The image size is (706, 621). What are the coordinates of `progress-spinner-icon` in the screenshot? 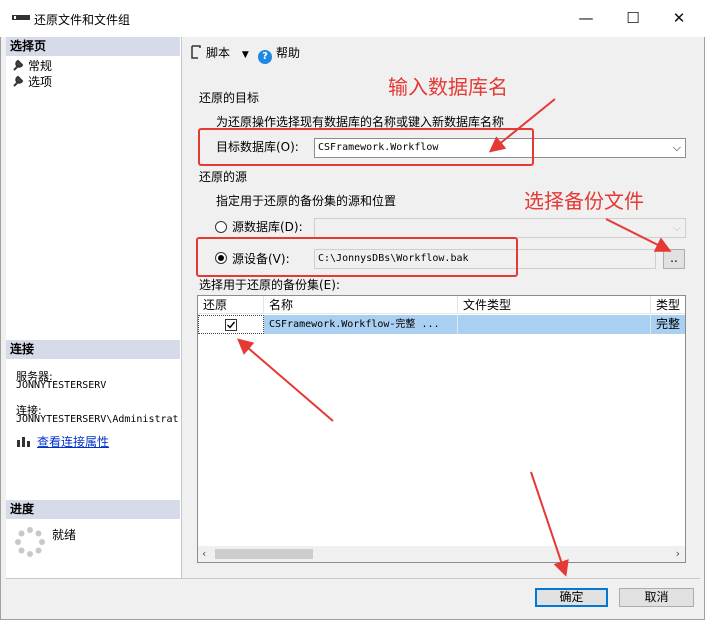 It's located at (30, 542).